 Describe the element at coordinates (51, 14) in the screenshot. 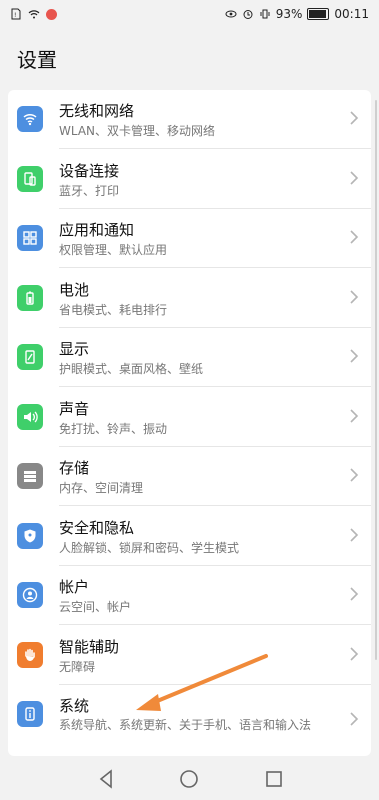

I see `notification-icon` at that location.